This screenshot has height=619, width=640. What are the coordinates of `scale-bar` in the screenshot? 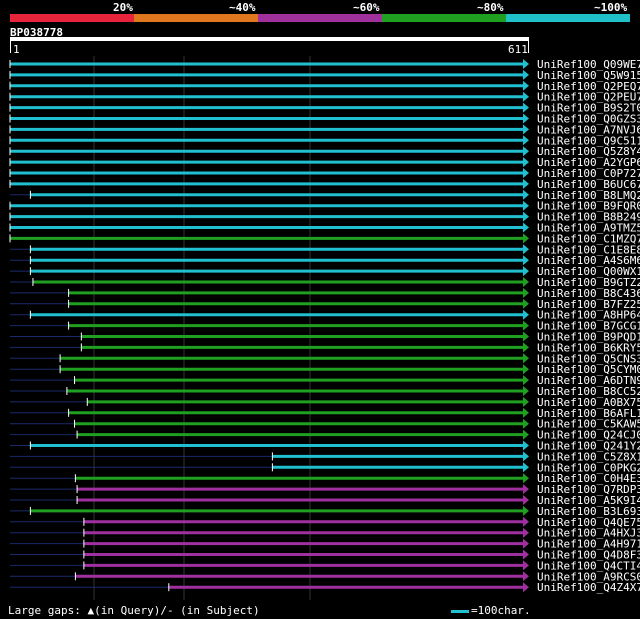 It's located at (460, 611).